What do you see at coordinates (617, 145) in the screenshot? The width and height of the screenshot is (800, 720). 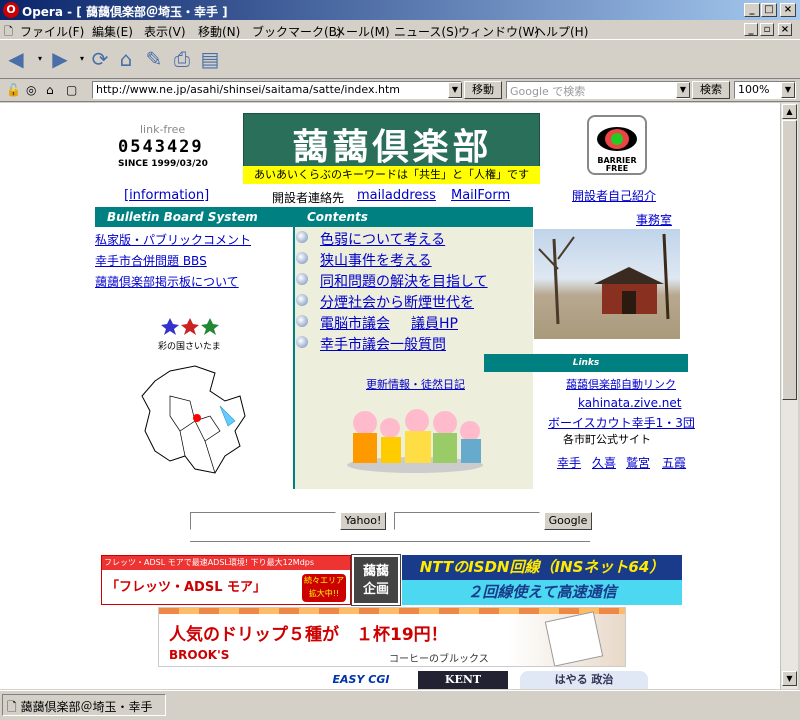 I see `barrier-free-badge: BARRIER FREE` at bounding box center [617, 145].